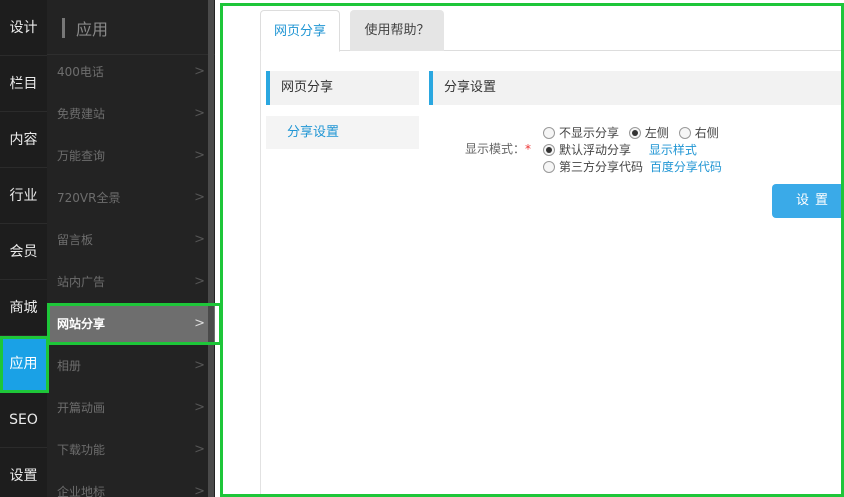 The image size is (844, 497). Describe the element at coordinates (81, 282) in the screenshot. I see `app-item-label: 站内广告` at that location.